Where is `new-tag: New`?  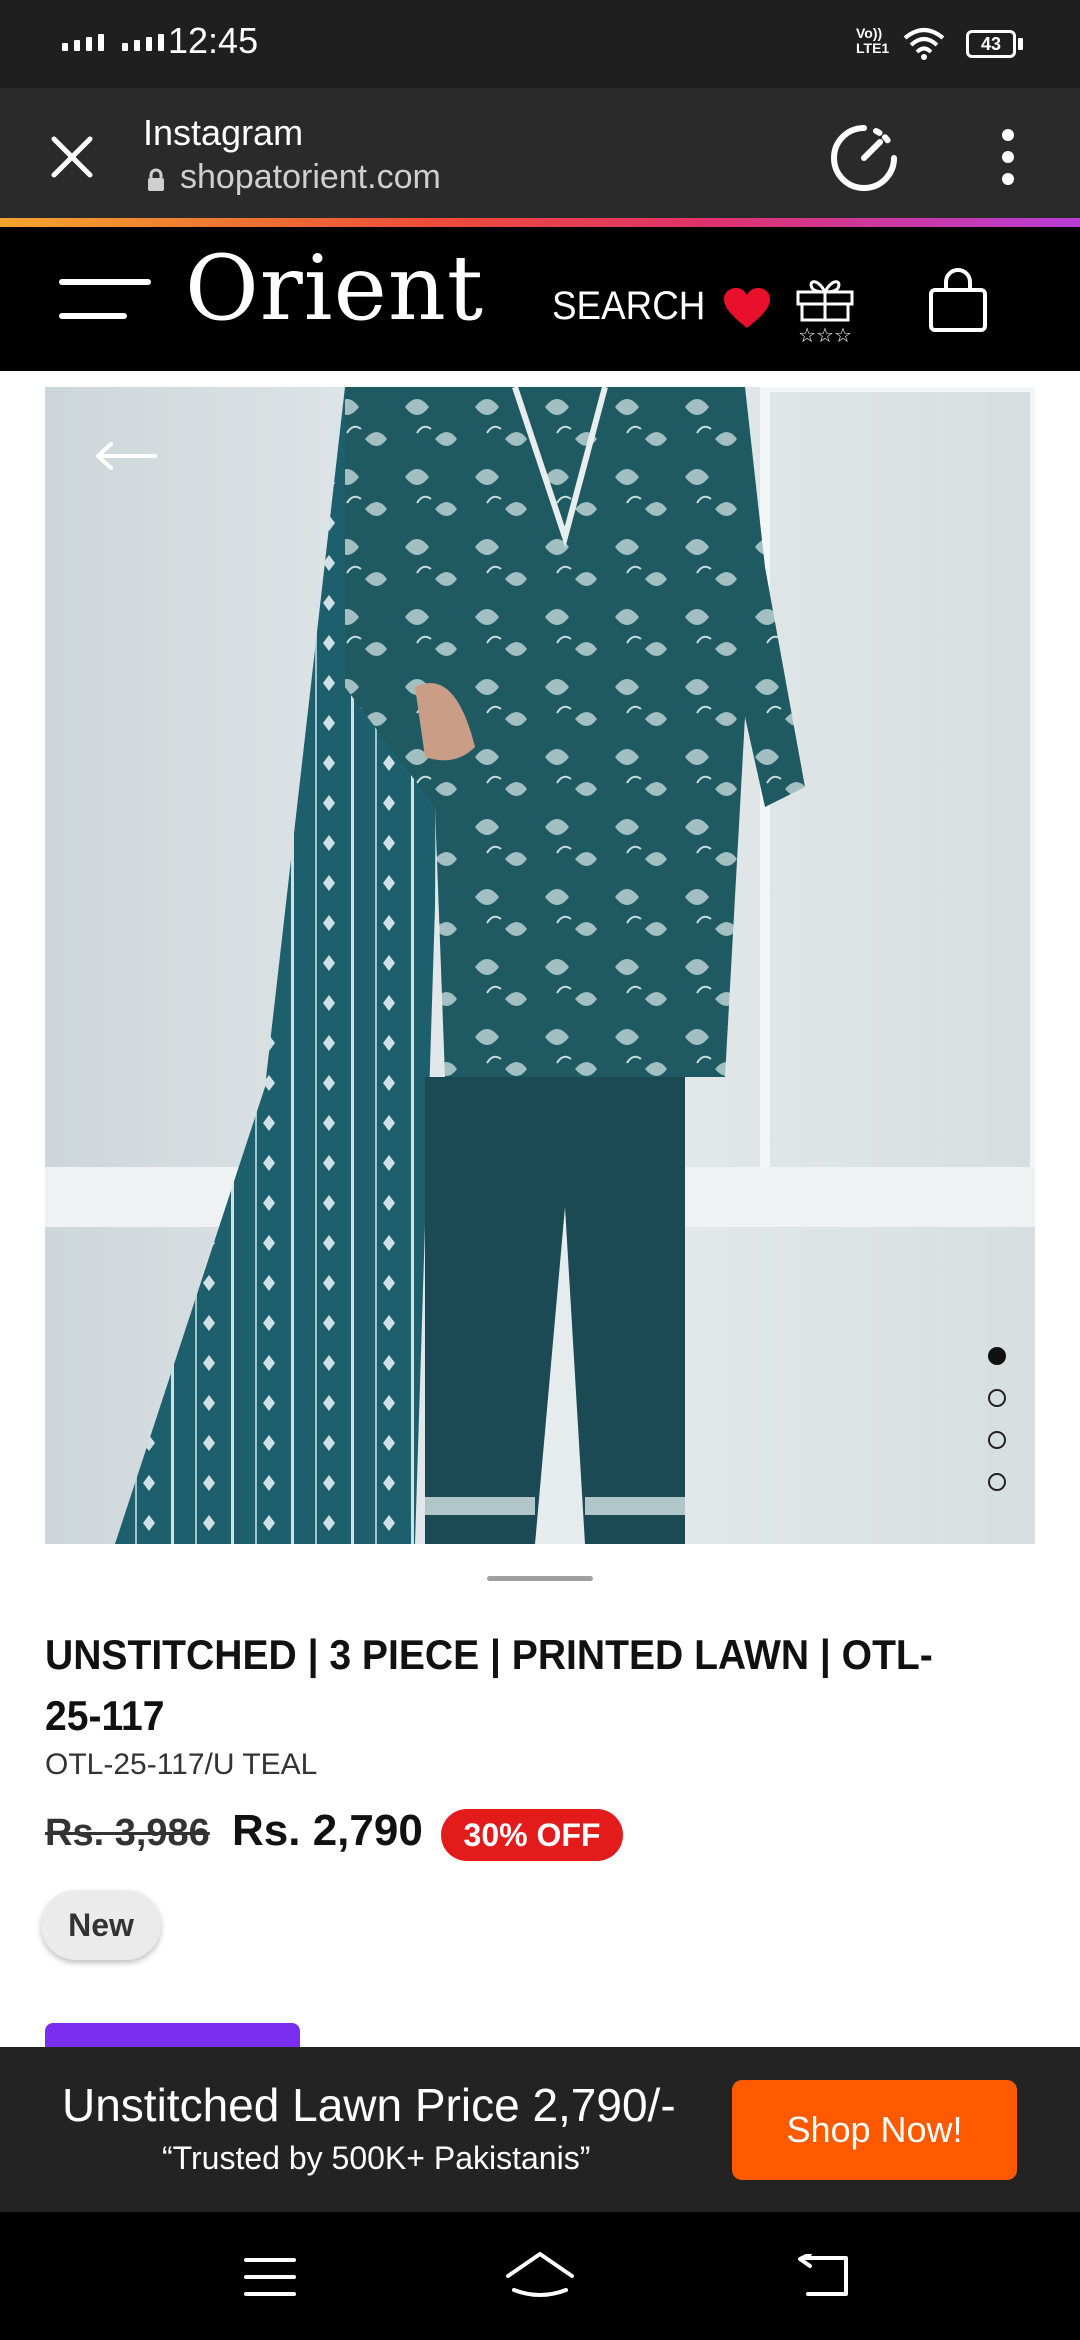
new-tag: New is located at coordinates (101, 1925).